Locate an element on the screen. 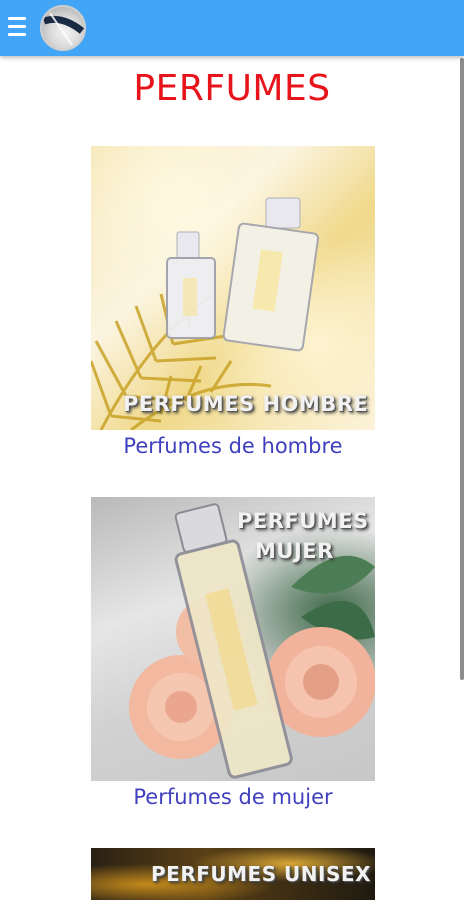 The height and width of the screenshot is (900, 464). scrollbar is located at coordinates (462, 369).